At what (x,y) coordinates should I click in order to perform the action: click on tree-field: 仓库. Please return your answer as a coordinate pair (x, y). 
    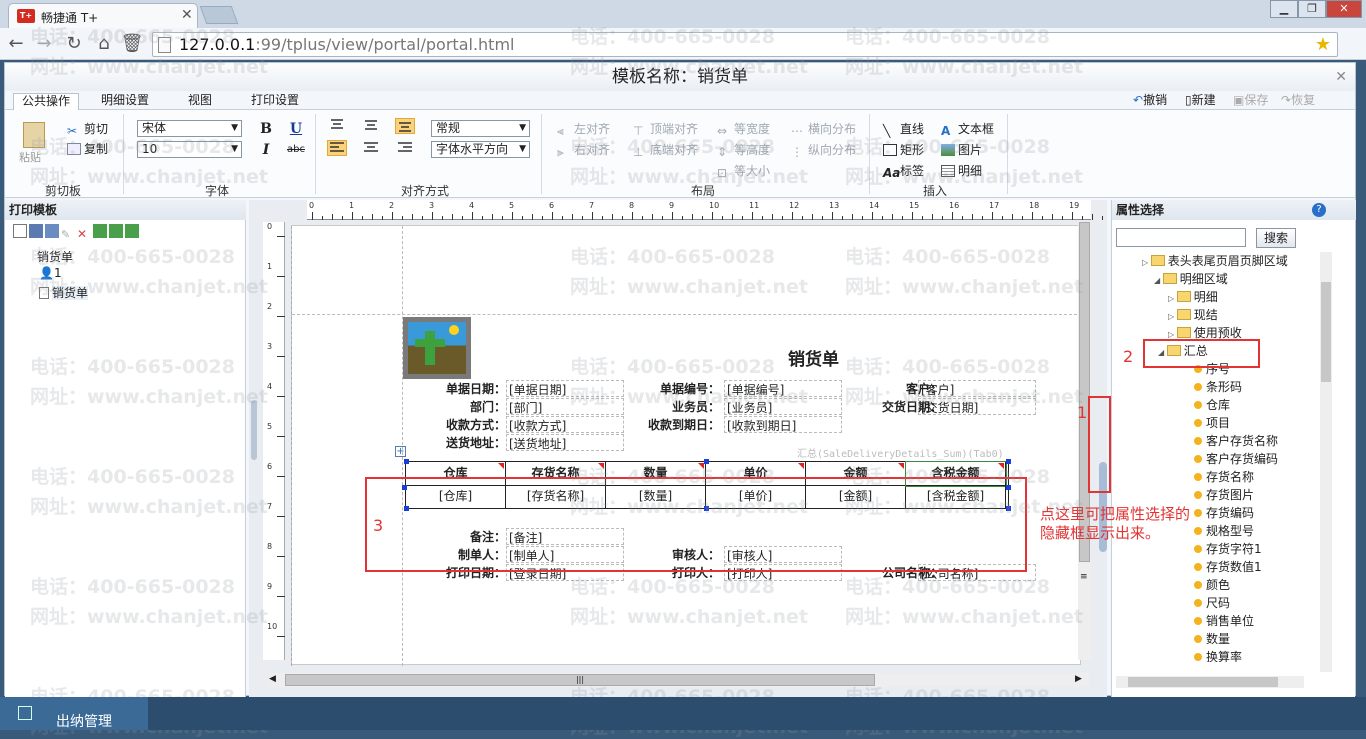
    Looking at the image, I should click on (1212, 405).